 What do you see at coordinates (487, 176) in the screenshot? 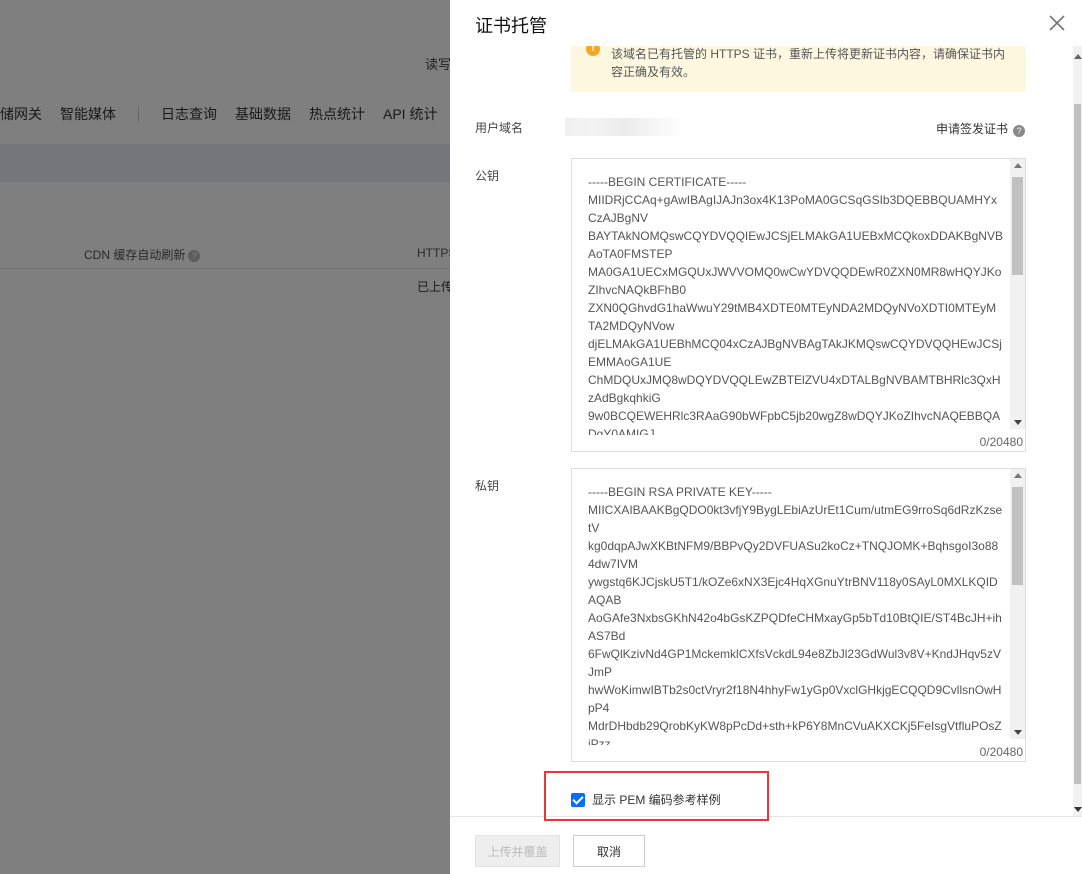
I see `public-key-label: 公钥` at bounding box center [487, 176].